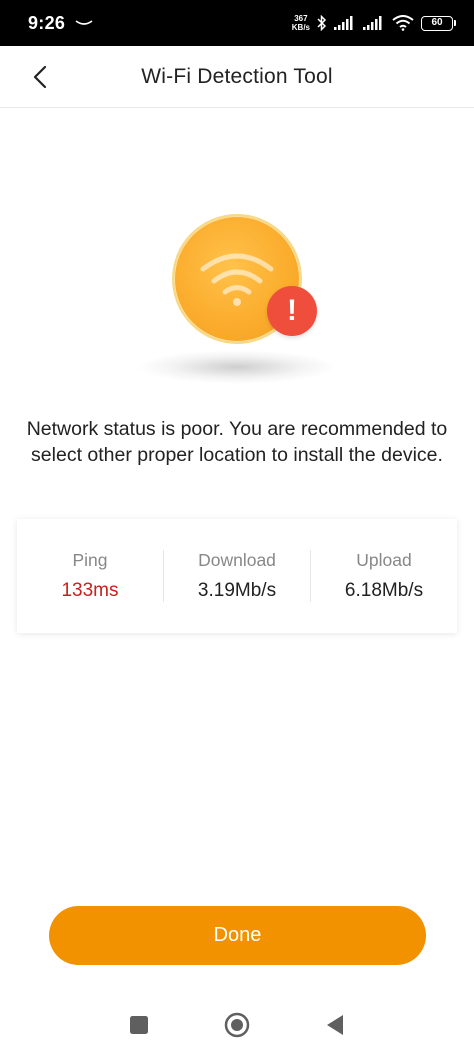  What do you see at coordinates (384, 560) in the screenshot?
I see `stat-label: Upload` at bounding box center [384, 560].